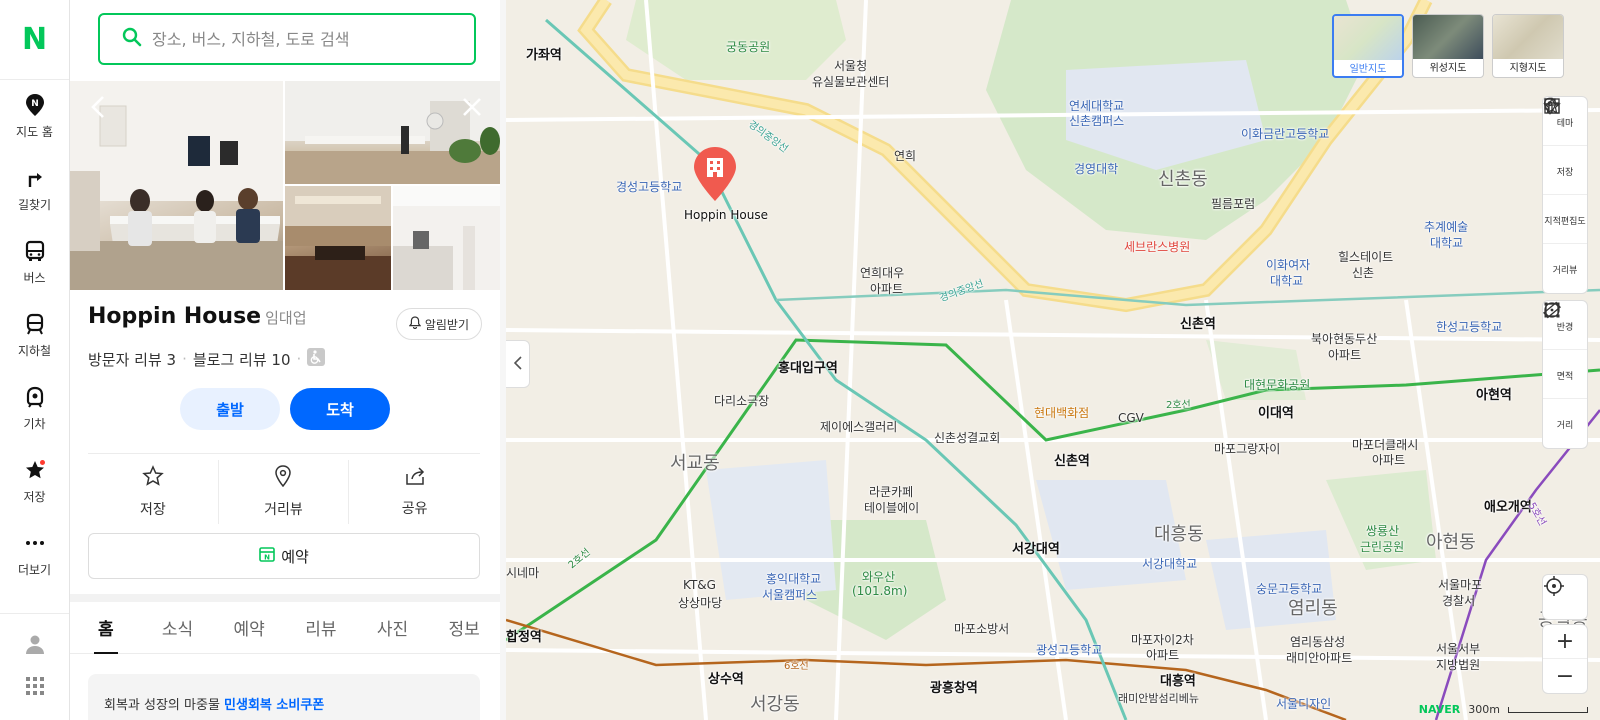 The image size is (1600, 720). I want to click on map-label-poi: 서울서부, so click(1458, 648).